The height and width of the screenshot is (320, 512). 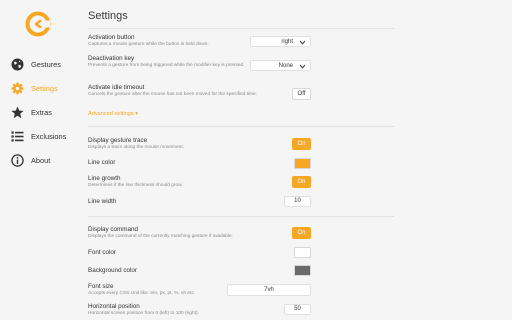 I want to click on sidebar-item-about: About, so click(x=43, y=160).